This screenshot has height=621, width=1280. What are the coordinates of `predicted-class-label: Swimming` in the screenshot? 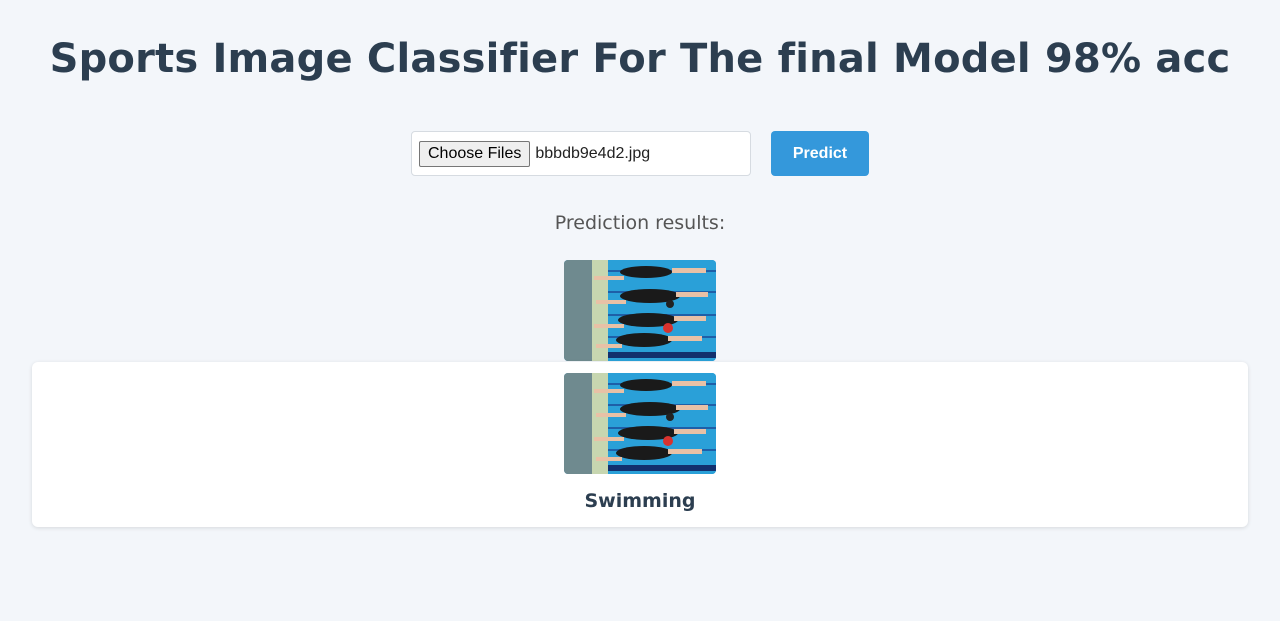 It's located at (640, 501).